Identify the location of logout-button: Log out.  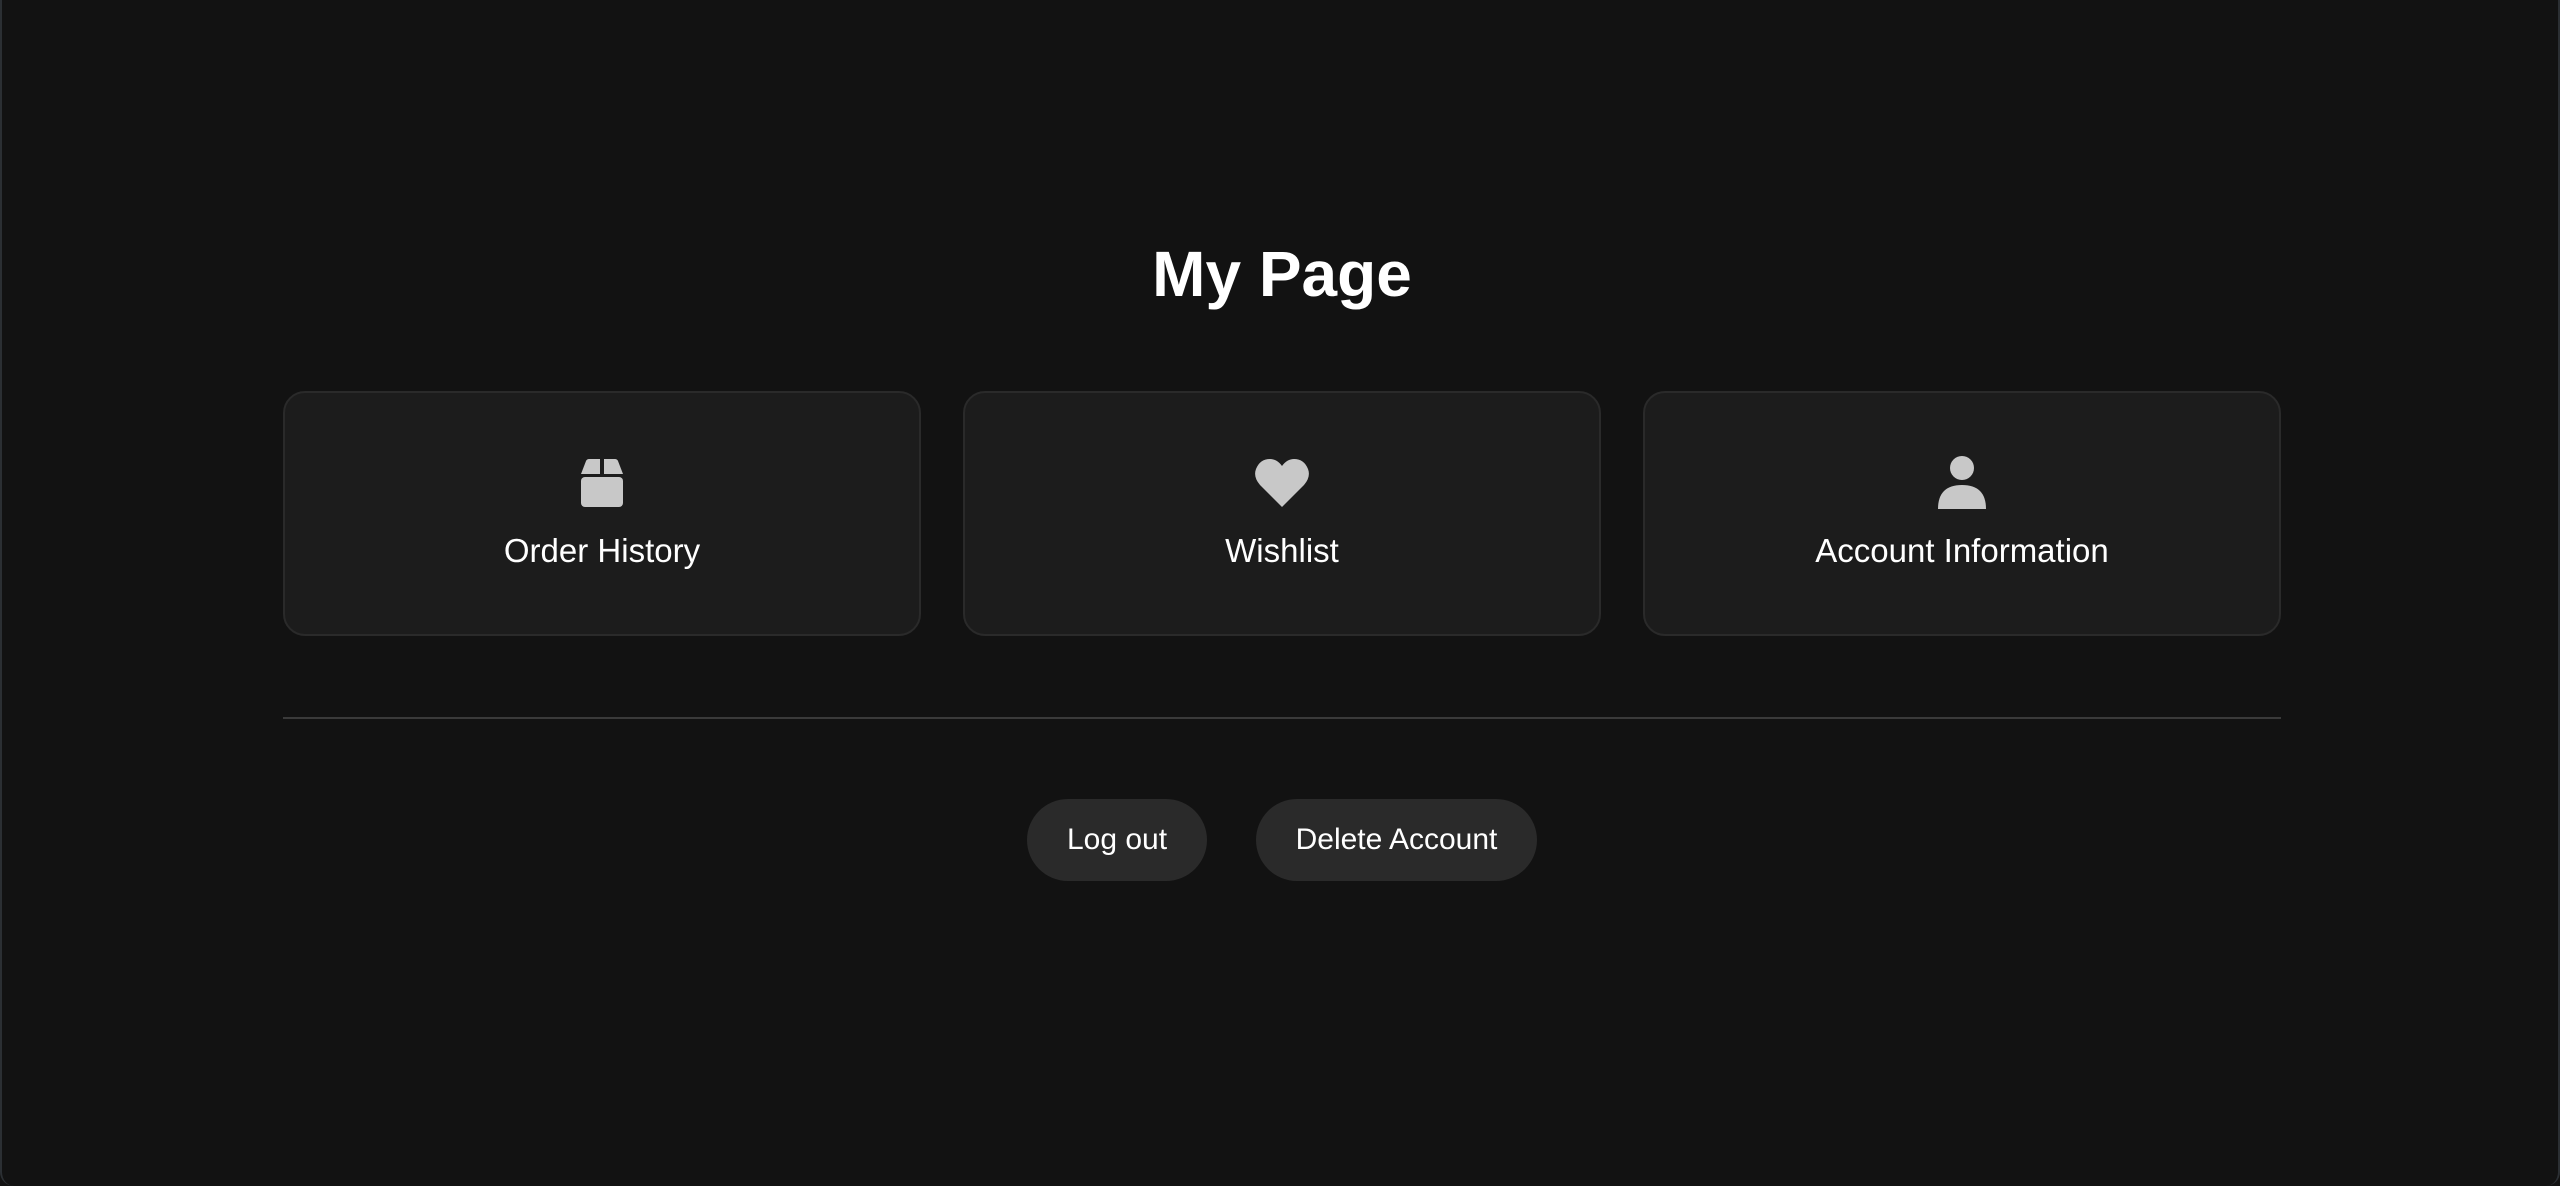
(1117, 840).